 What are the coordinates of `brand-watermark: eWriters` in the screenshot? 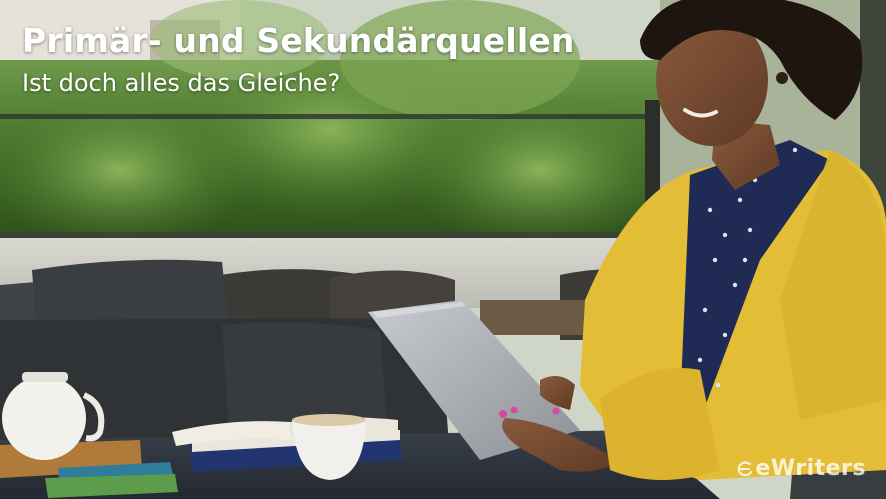 It's located at (801, 468).